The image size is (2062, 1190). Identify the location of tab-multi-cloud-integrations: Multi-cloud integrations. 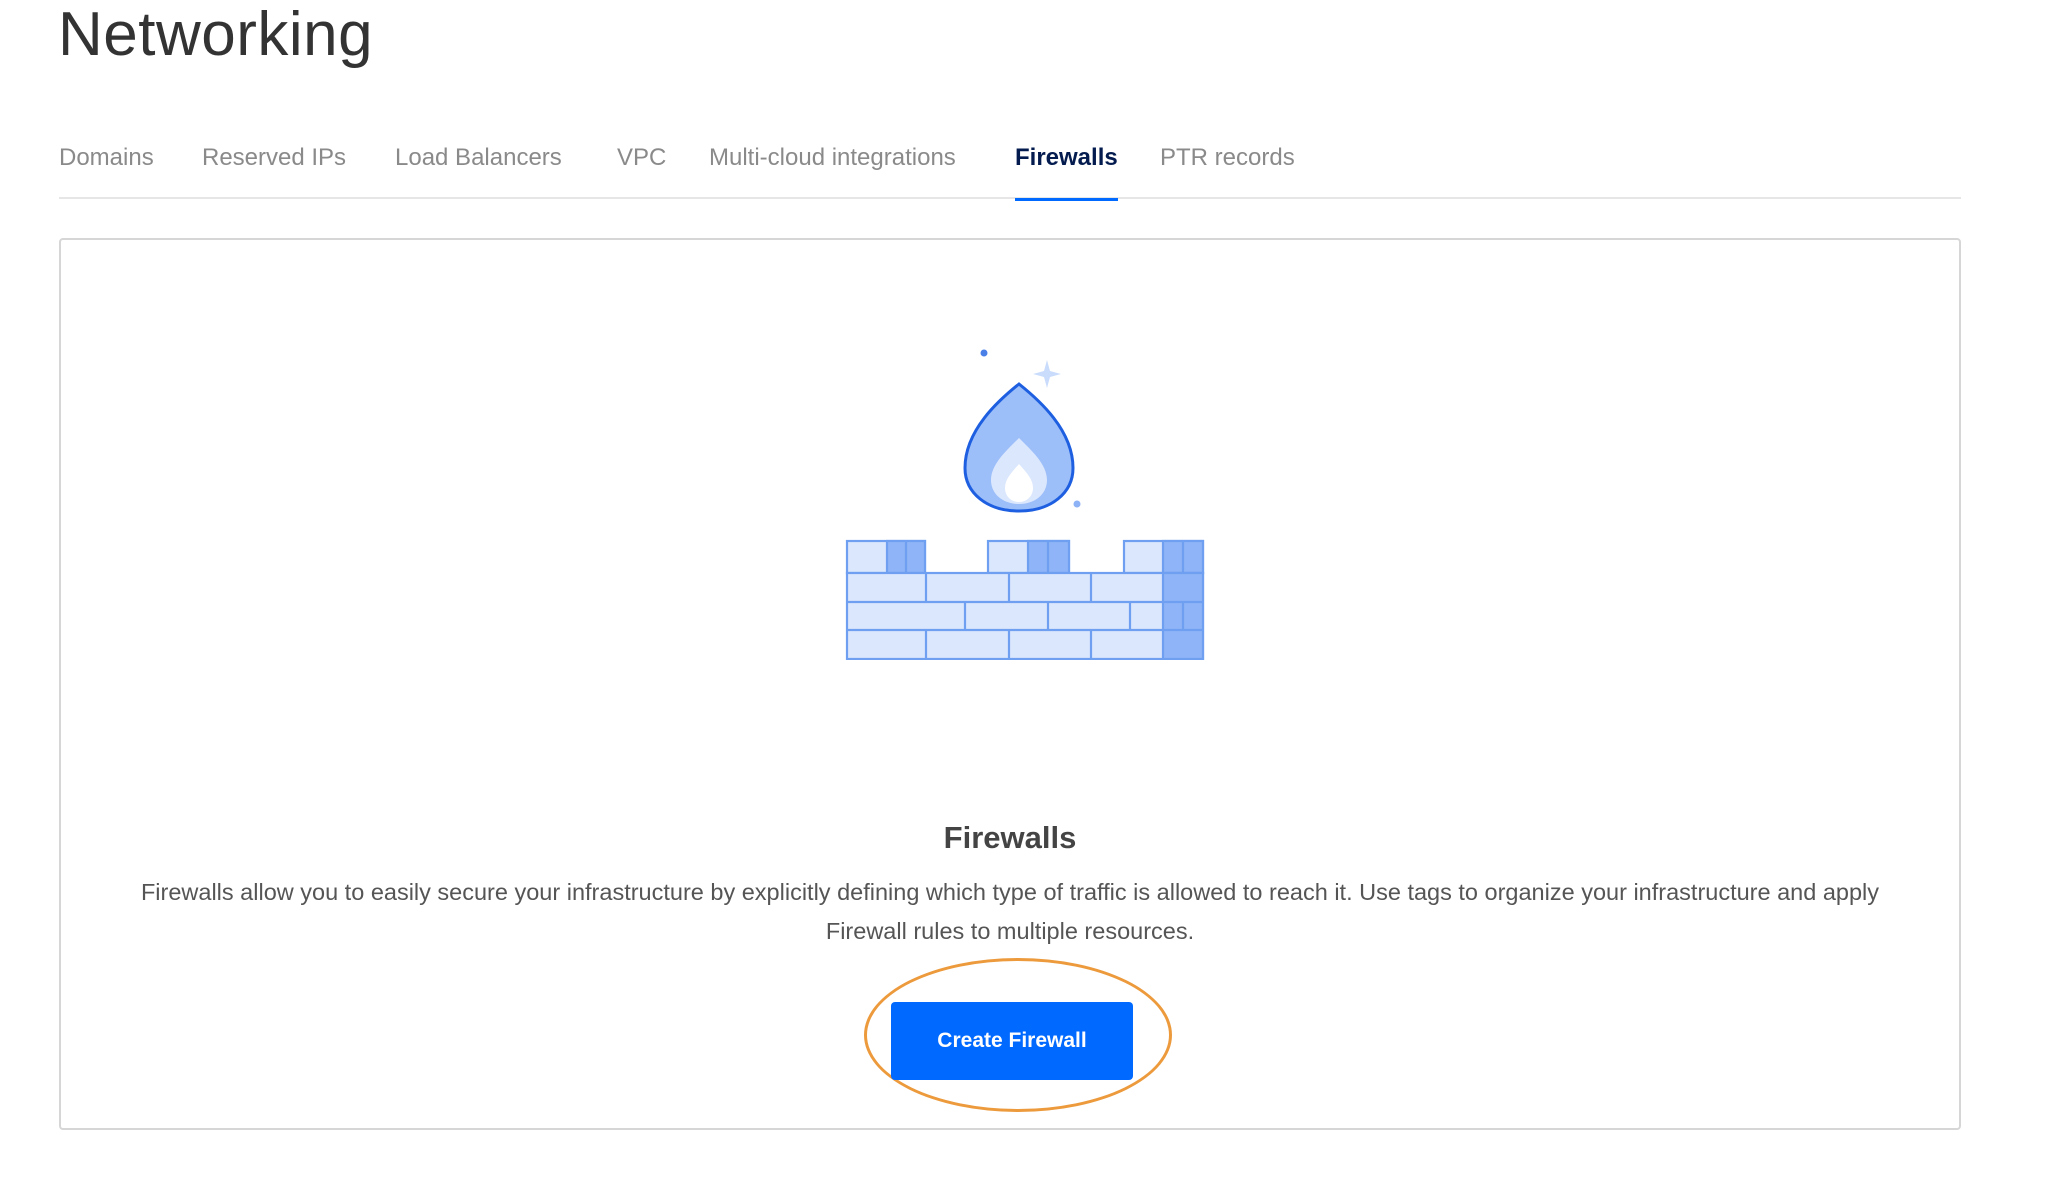
(832, 163).